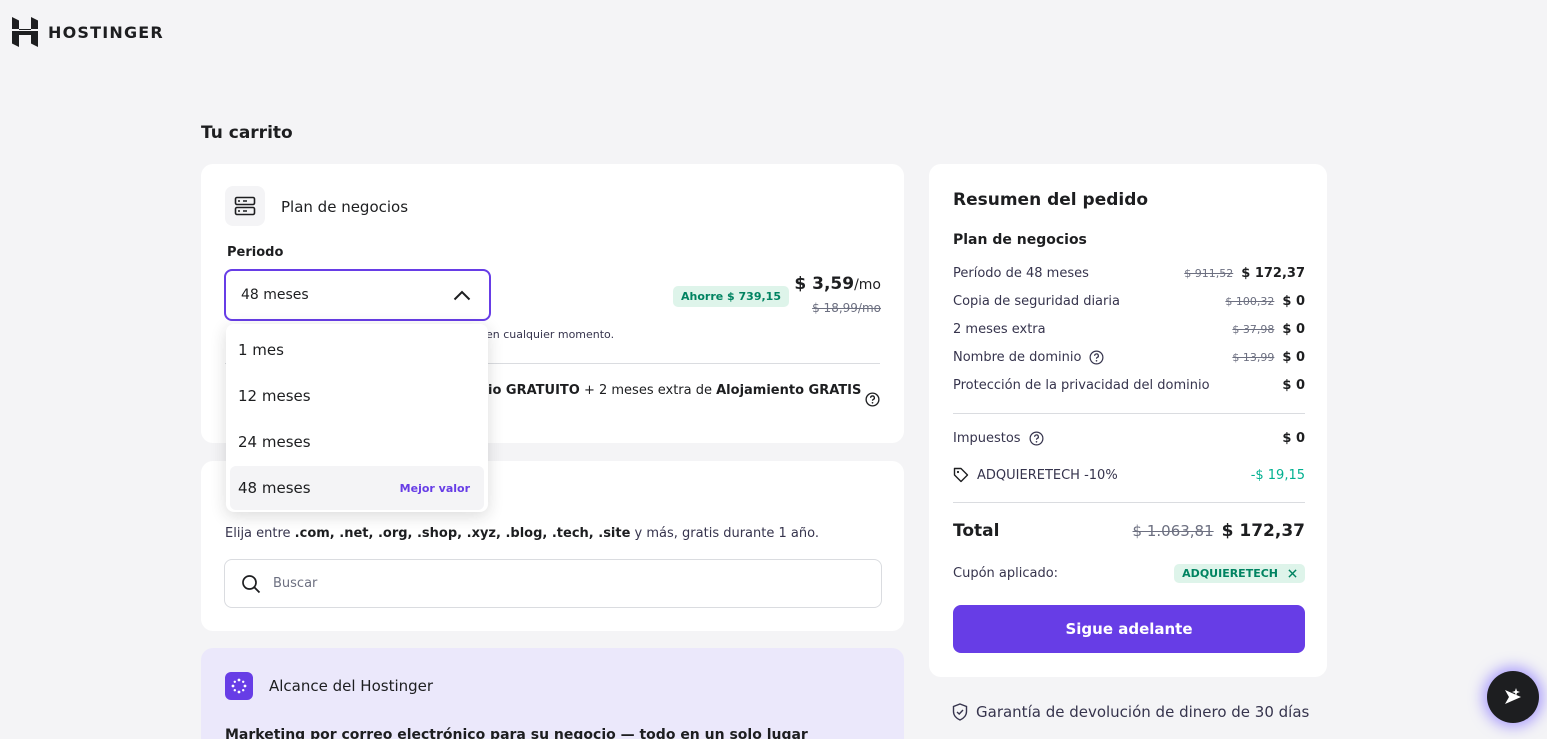 The height and width of the screenshot is (739, 1547). I want to click on hostinger-logo: HOSTINGER, so click(88, 32).